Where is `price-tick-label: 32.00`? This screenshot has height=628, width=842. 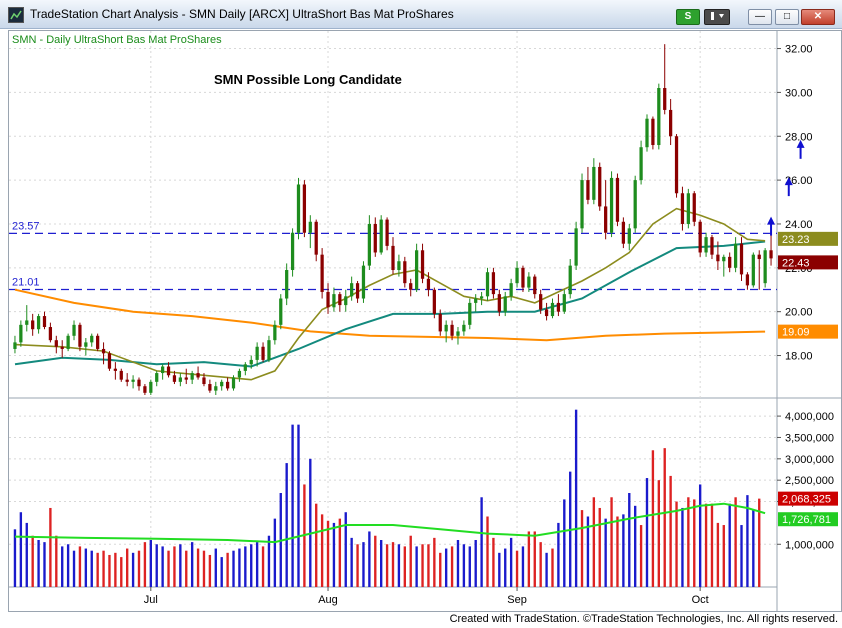
price-tick-label: 32.00 is located at coordinates (799, 50).